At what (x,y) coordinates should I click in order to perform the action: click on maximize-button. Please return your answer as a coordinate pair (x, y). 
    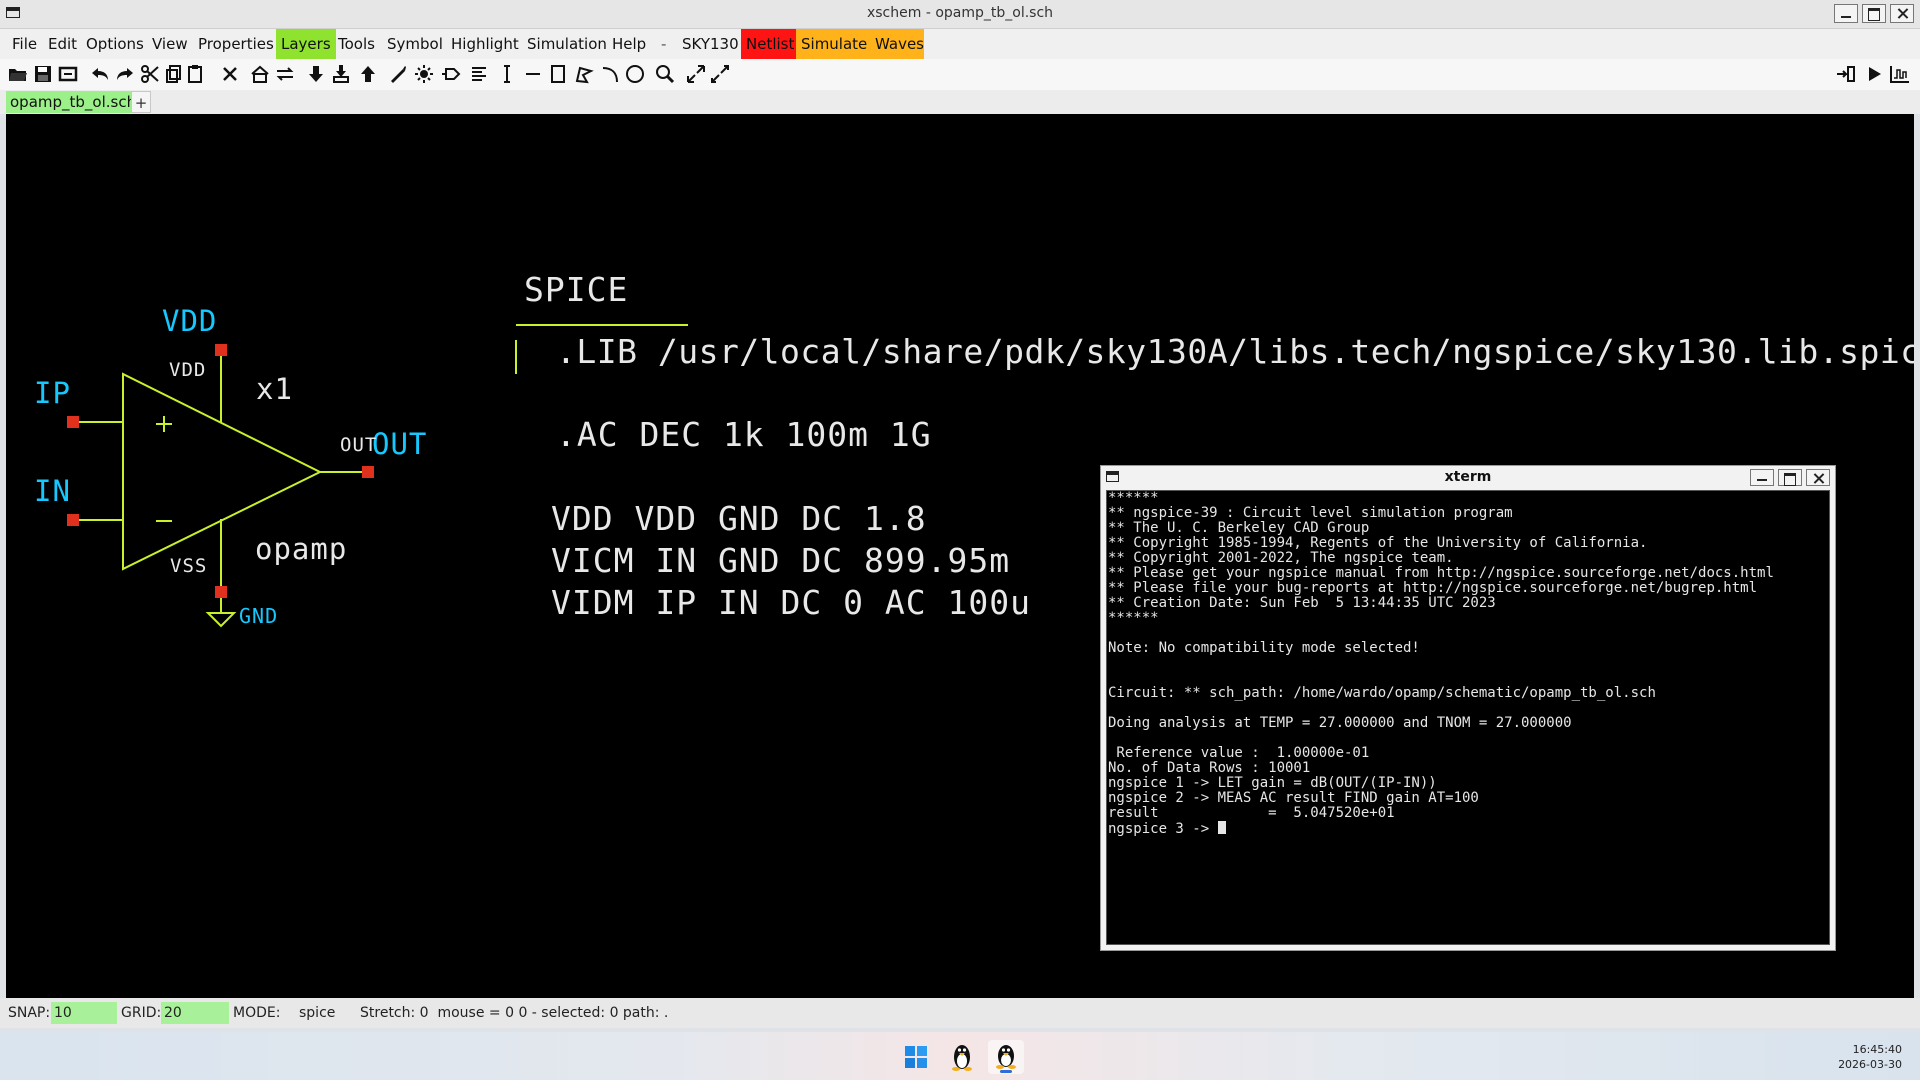
    Looking at the image, I should click on (1874, 13).